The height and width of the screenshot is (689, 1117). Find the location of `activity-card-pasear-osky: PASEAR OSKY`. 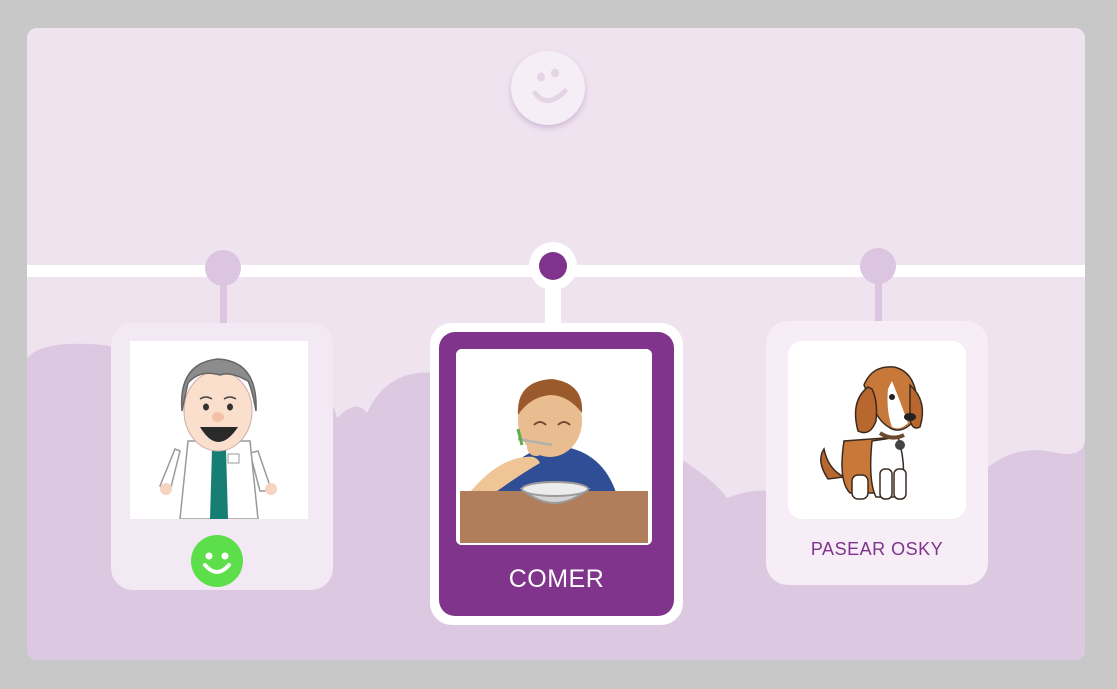

activity-card-pasear-osky: PASEAR OSKY is located at coordinates (877, 453).